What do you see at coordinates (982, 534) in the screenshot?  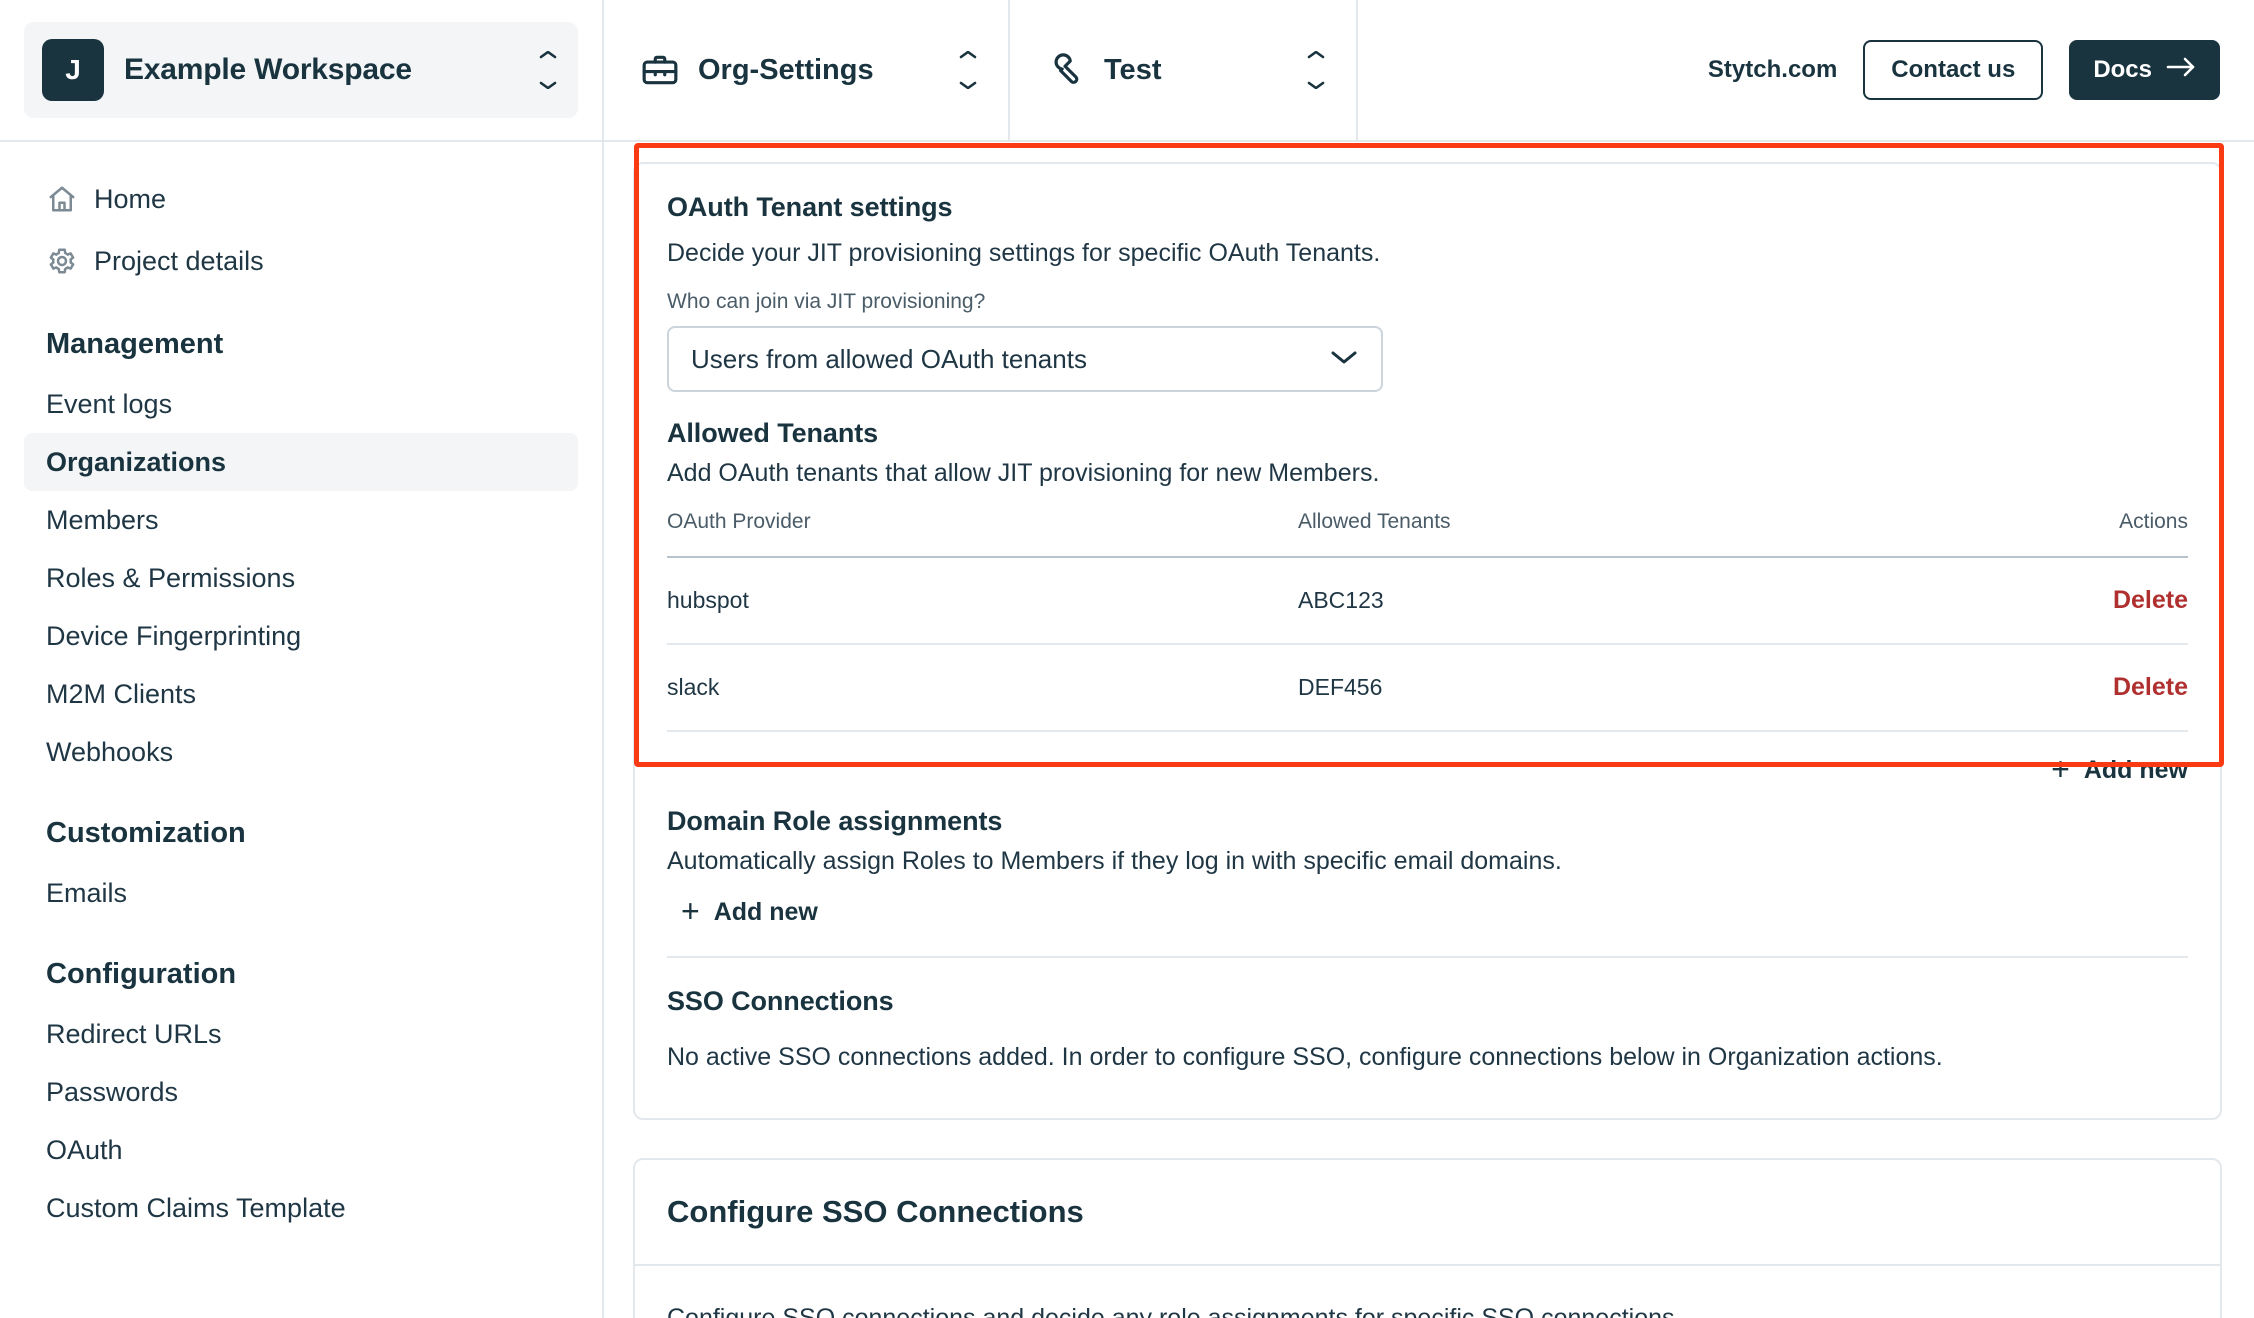 I see `column-header-oauth-provider: OAuth Provider` at bounding box center [982, 534].